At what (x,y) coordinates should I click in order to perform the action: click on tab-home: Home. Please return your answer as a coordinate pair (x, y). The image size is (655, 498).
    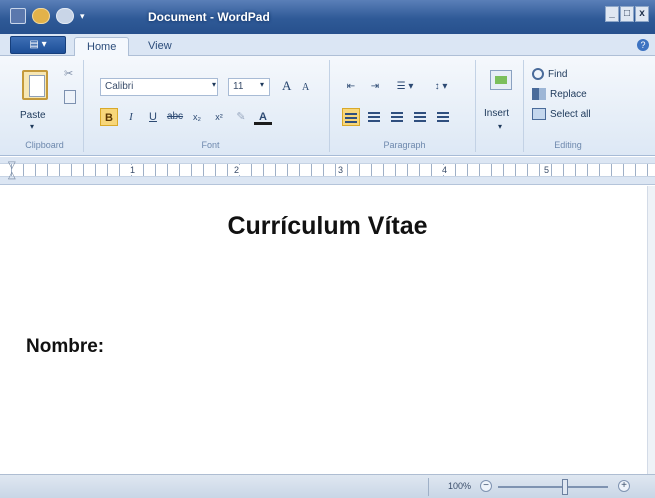
    Looking at the image, I should click on (102, 47).